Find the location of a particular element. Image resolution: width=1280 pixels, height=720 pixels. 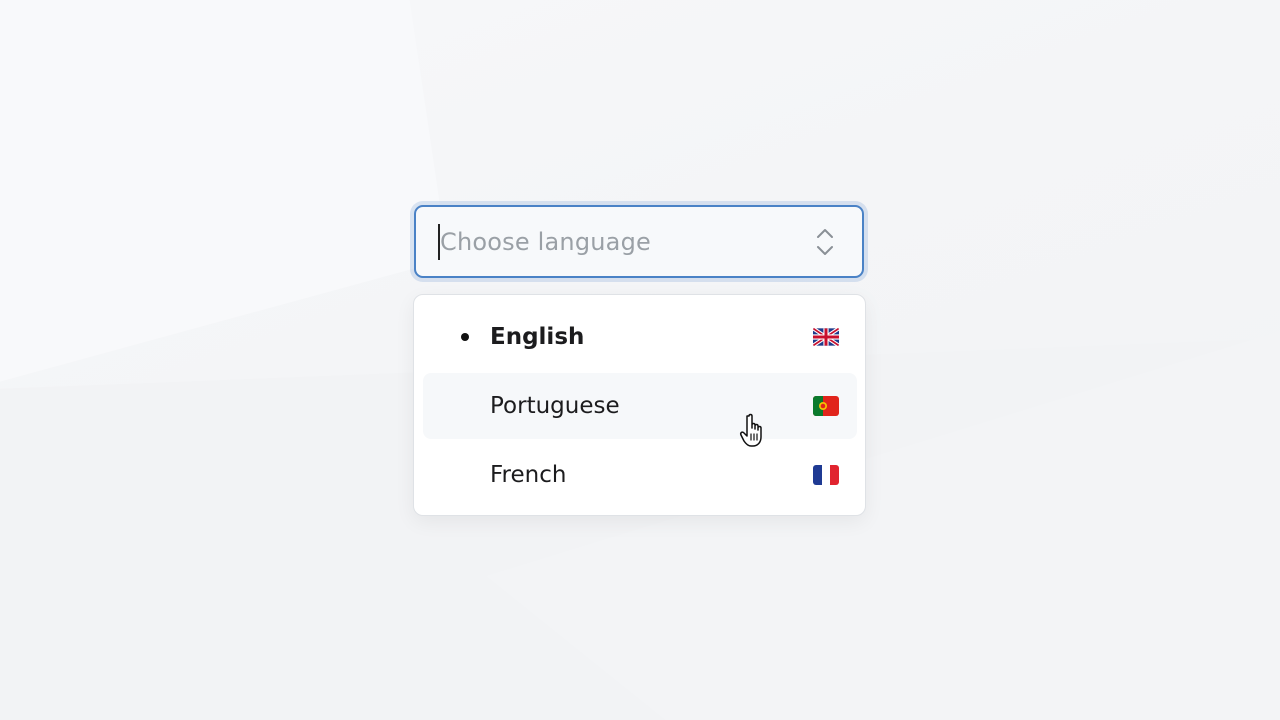

option-label: Portuguese is located at coordinates (555, 406).